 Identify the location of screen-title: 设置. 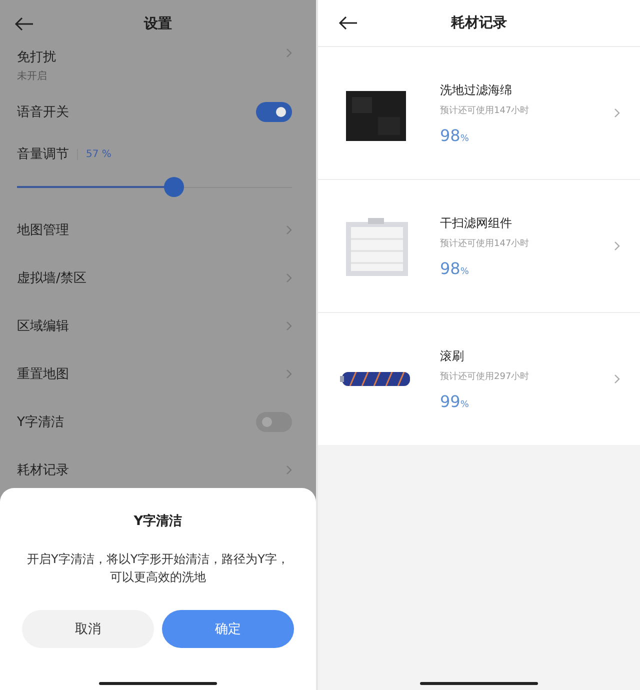
(158, 24).